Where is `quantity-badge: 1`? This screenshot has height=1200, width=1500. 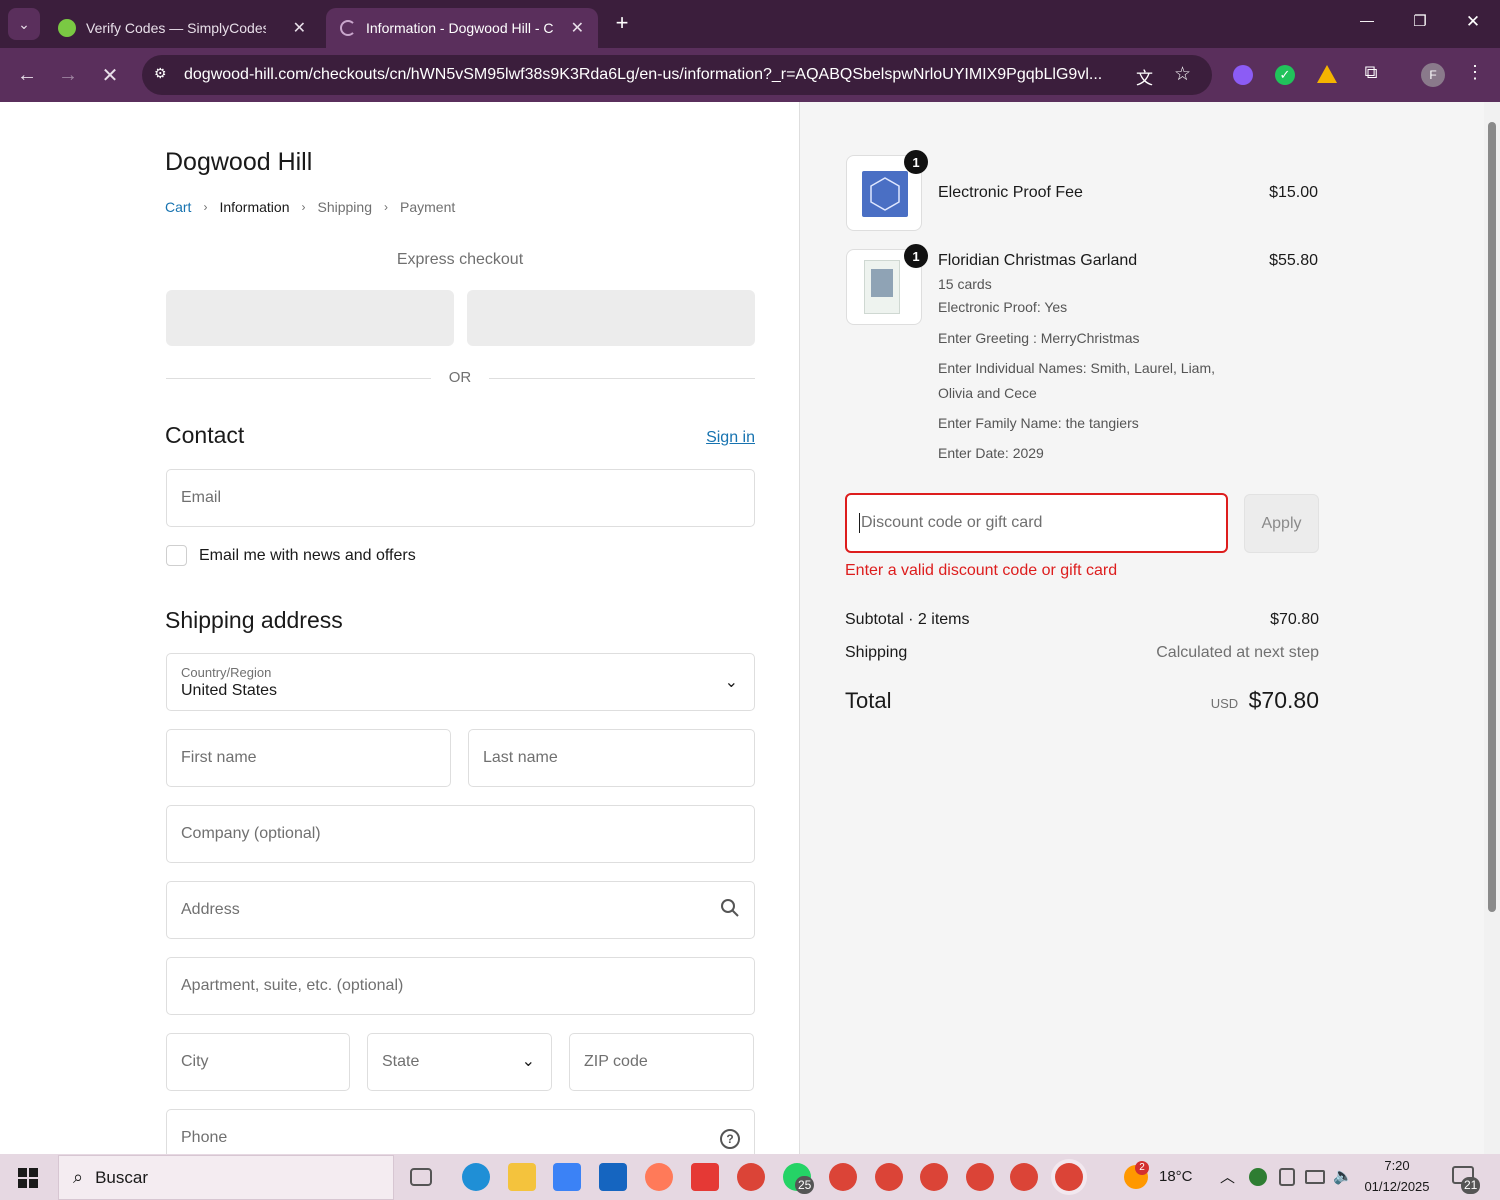
quantity-badge: 1 is located at coordinates (916, 162).